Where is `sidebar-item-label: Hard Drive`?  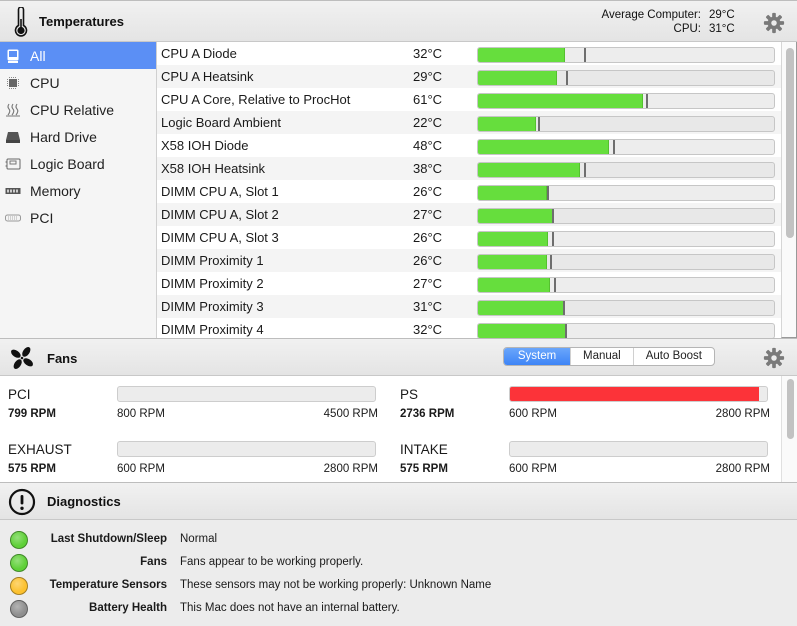
sidebar-item-label: Hard Drive is located at coordinates (63, 136).